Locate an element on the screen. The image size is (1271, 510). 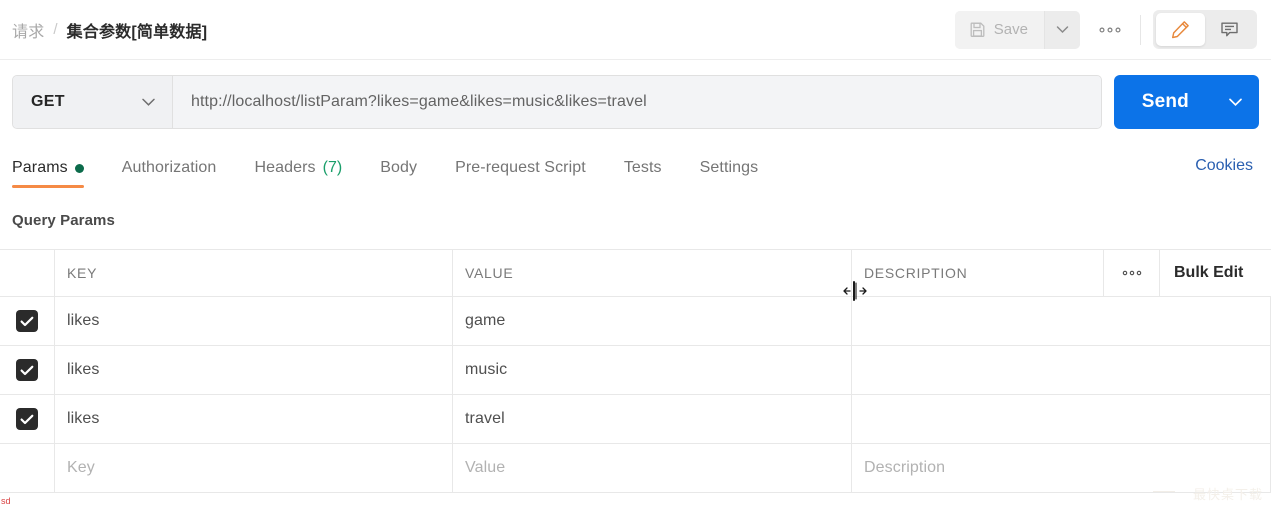
send-dropdown-button is located at coordinates (1235, 102).